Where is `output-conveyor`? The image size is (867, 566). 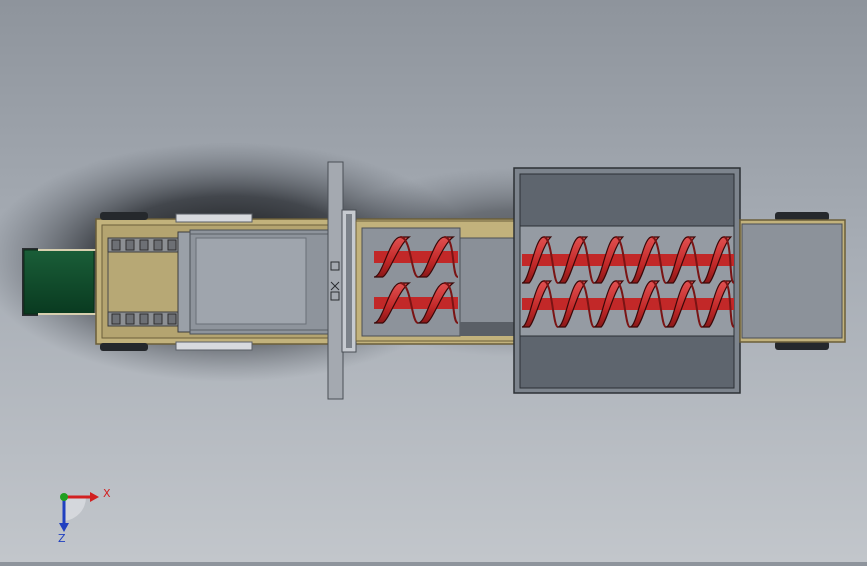 output-conveyor is located at coordinates (59, 282).